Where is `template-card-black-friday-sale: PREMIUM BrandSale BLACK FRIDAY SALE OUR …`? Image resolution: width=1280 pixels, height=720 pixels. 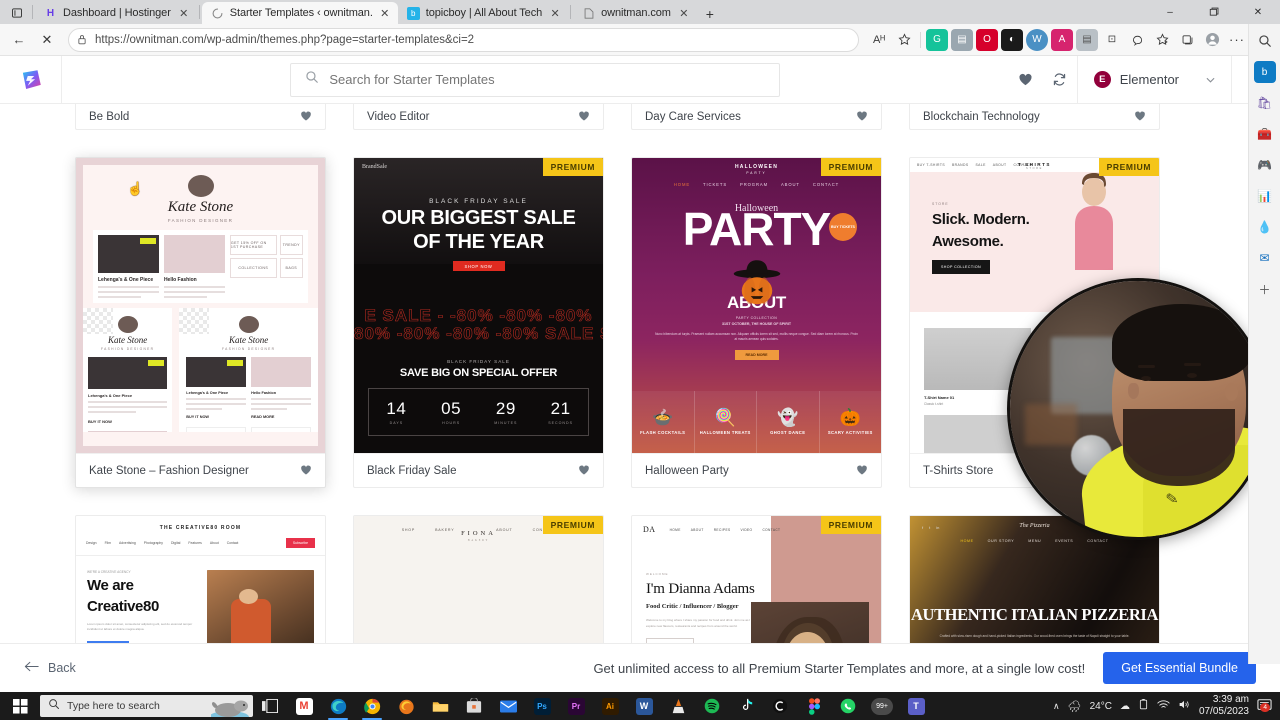 template-card-black-friday-sale: PREMIUM BrandSale BLACK FRIDAY SALE OUR … is located at coordinates (478, 322).